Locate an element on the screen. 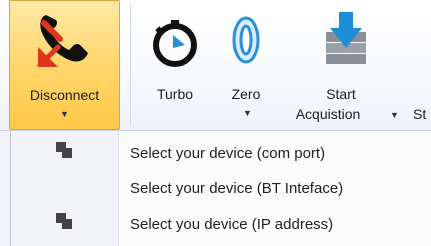 This screenshot has height=246, width=431. start-label-line1: Start is located at coordinates (341, 94).